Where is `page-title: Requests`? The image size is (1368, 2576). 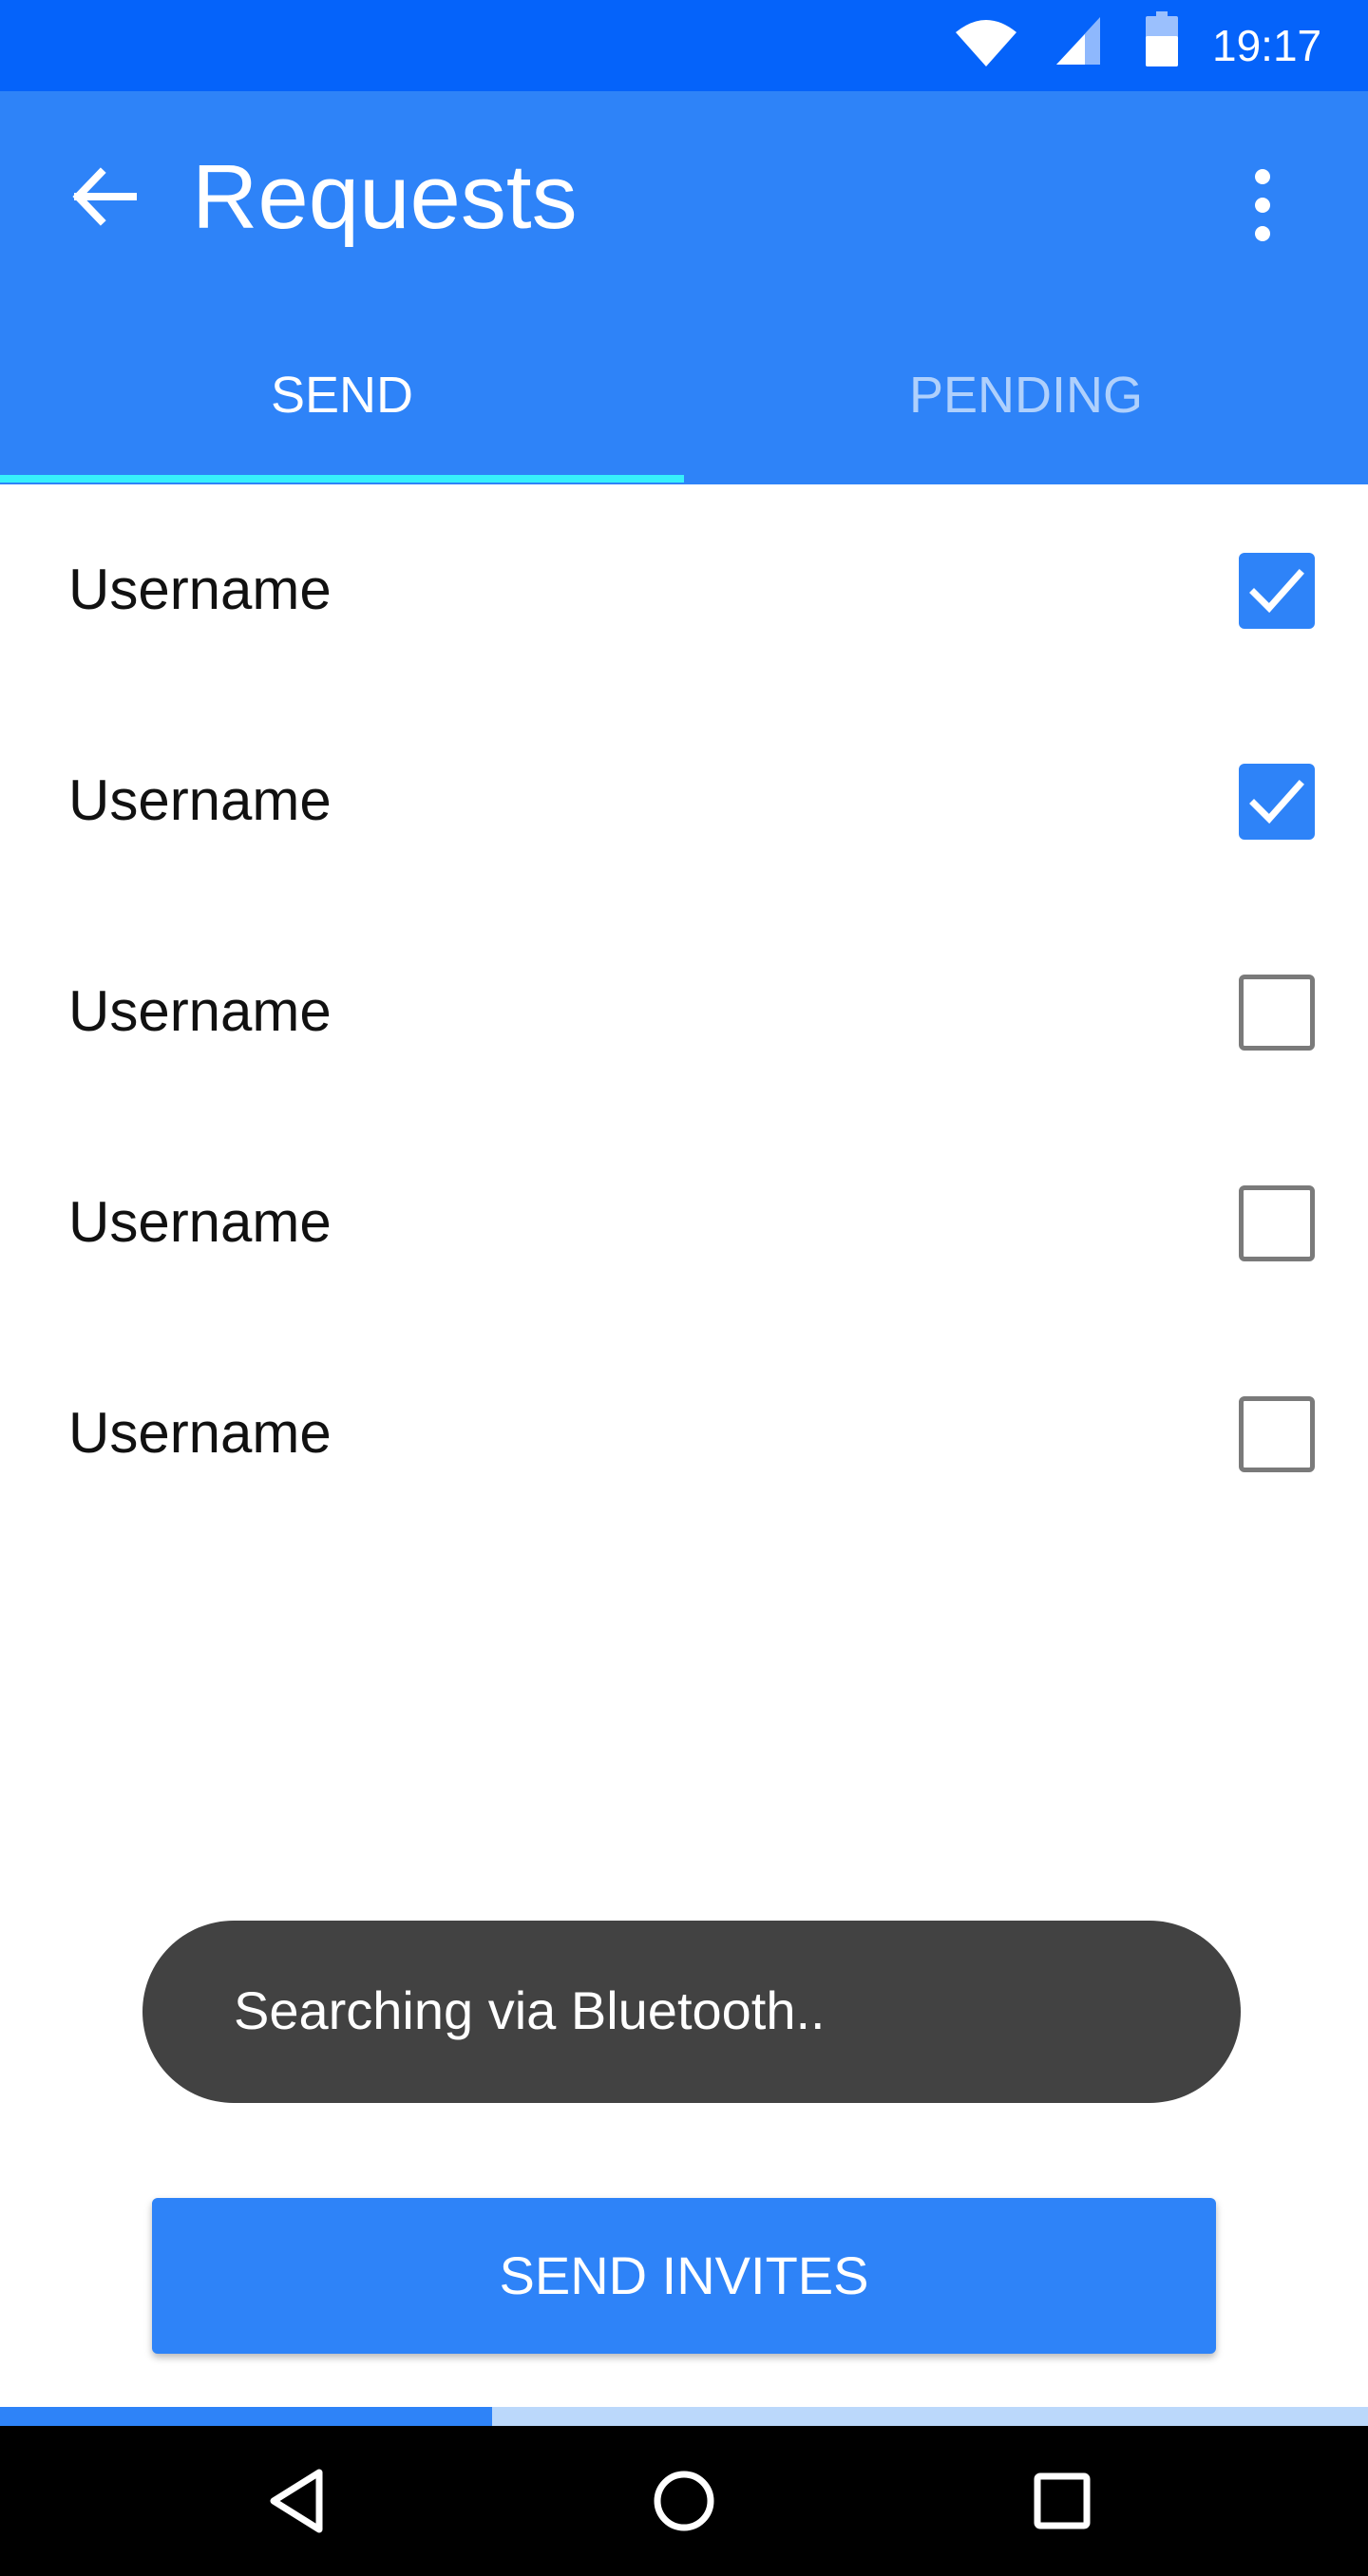
page-title: Requests is located at coordinates (385, 197).